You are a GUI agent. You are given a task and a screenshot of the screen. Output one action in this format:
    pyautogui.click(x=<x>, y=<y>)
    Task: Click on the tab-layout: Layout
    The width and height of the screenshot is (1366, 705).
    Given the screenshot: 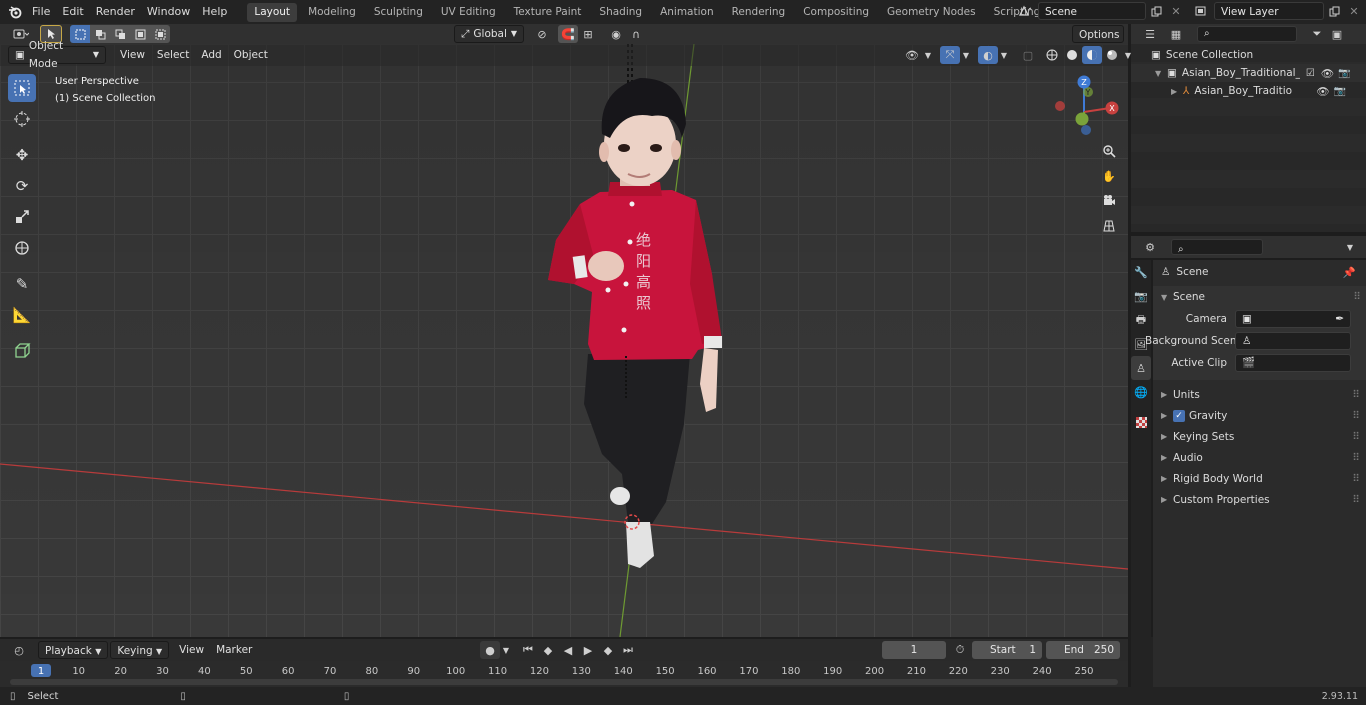 What is the action you would take?
    pyautogui.click(x=272, y=12)
    